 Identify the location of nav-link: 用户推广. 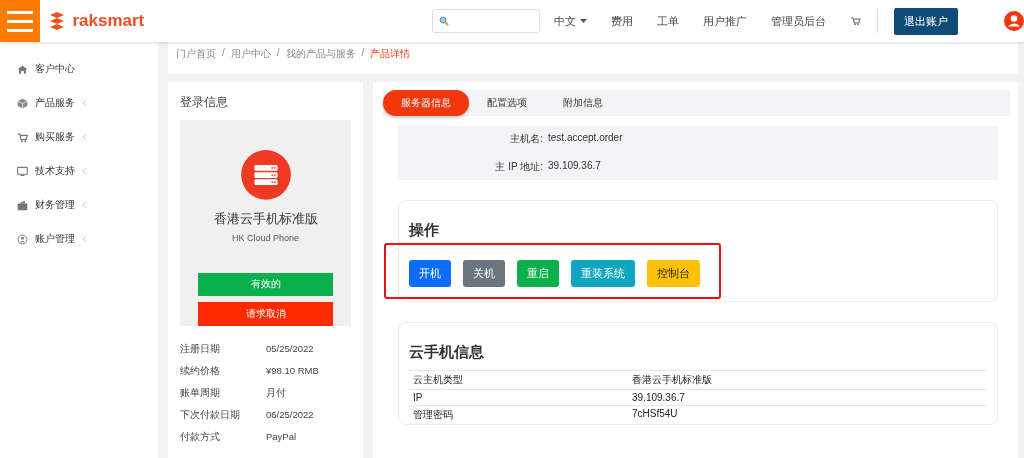
(725, 21).